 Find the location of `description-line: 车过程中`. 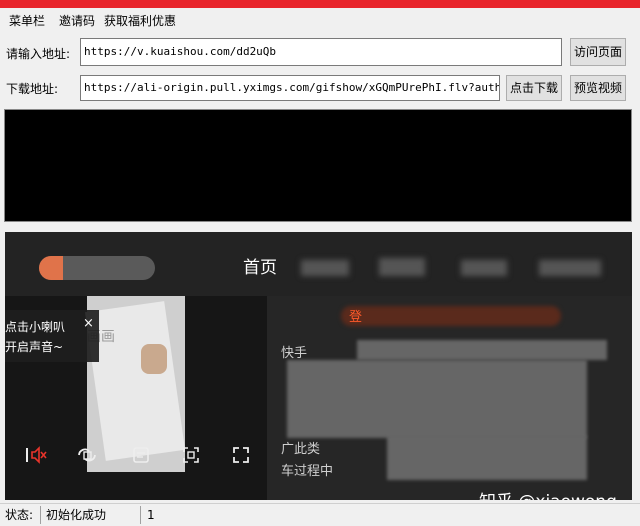

description-line: 车过程中 is located at coordinates (307, 471).